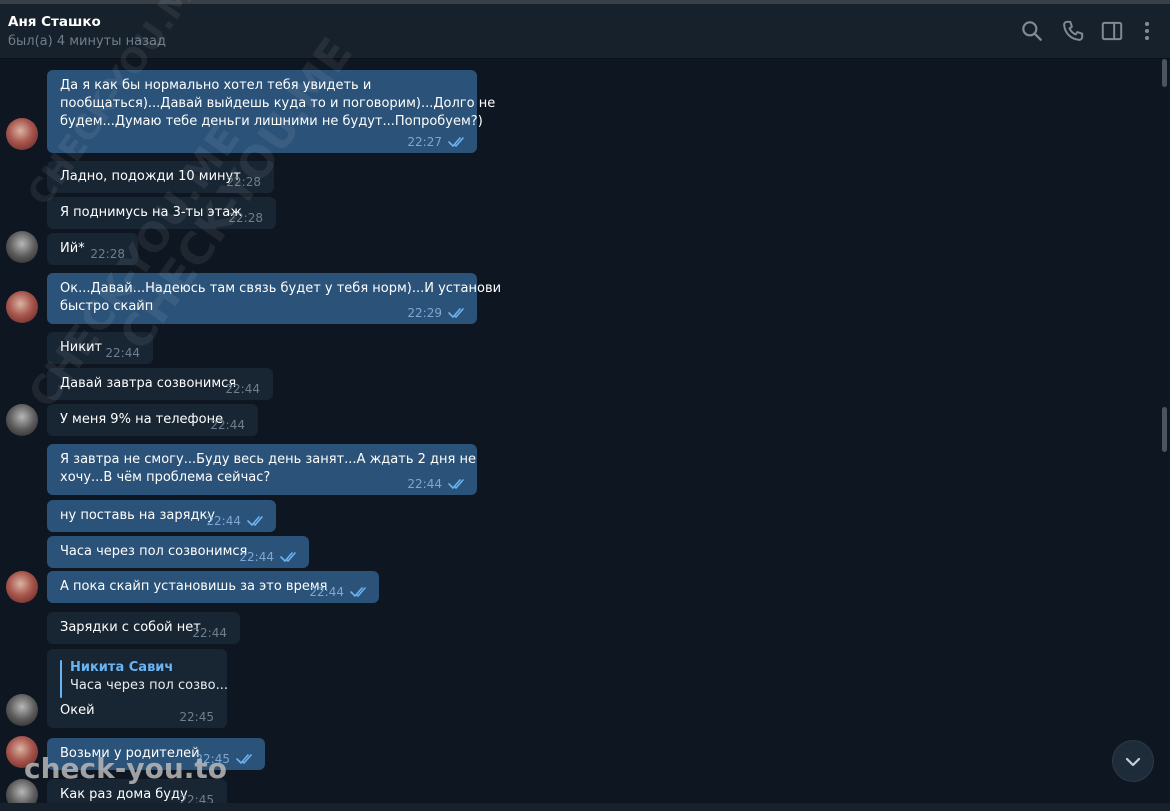 The width and height of the screenshot is (1170, 811). Describe the element at coordinates (148, 383) in the screenshot. I see `message-text: Давай завтра созвонимся` at that location.